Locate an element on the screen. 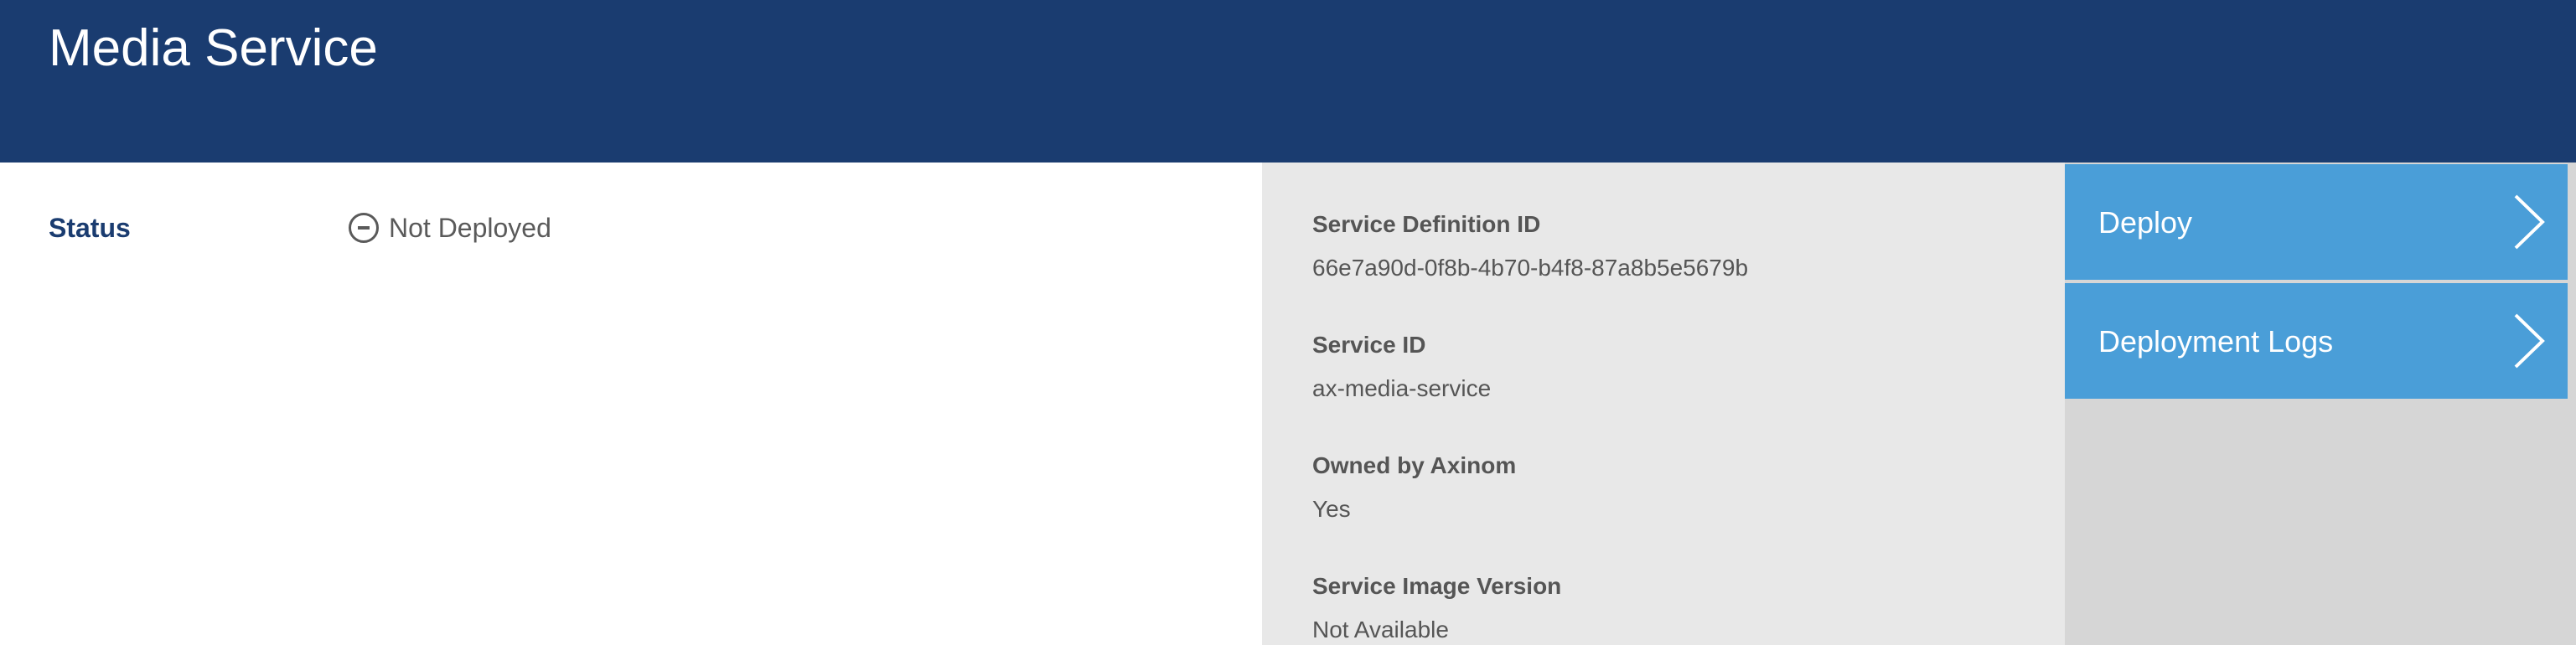 This screenshot has height=645, width=2576. detail-service-id: Service ID ax-media-service is located at coordinates (1401, 367).